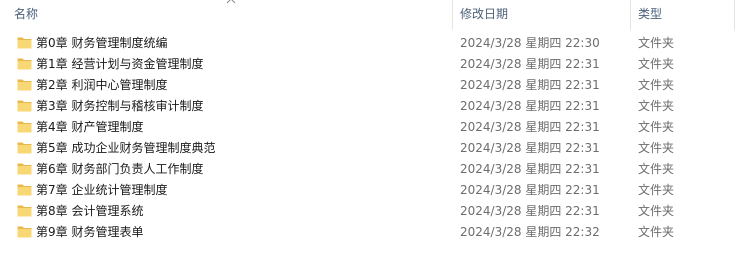 The height and width of the screenshot is (255, 748). What do you see at coordinates (102, 43) in the screenshot?
I see `file-name: 第0章 财务管理制度统编` at bounding box center [102, 43].